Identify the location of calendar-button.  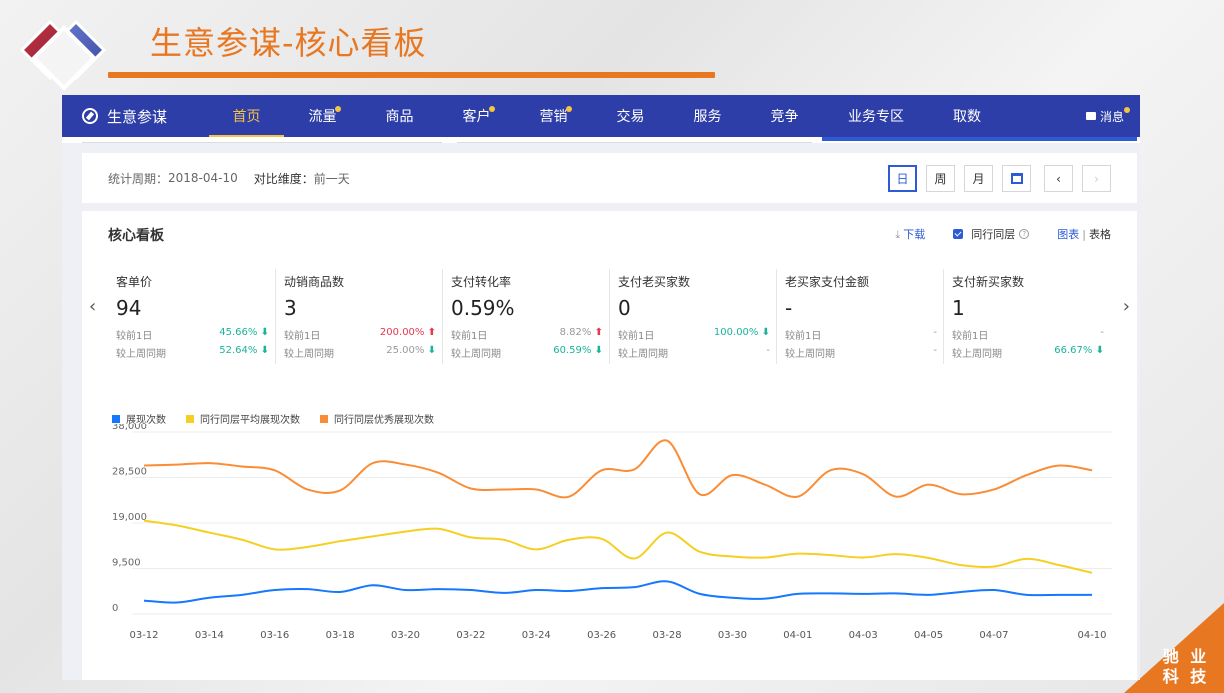
(1016, 178).